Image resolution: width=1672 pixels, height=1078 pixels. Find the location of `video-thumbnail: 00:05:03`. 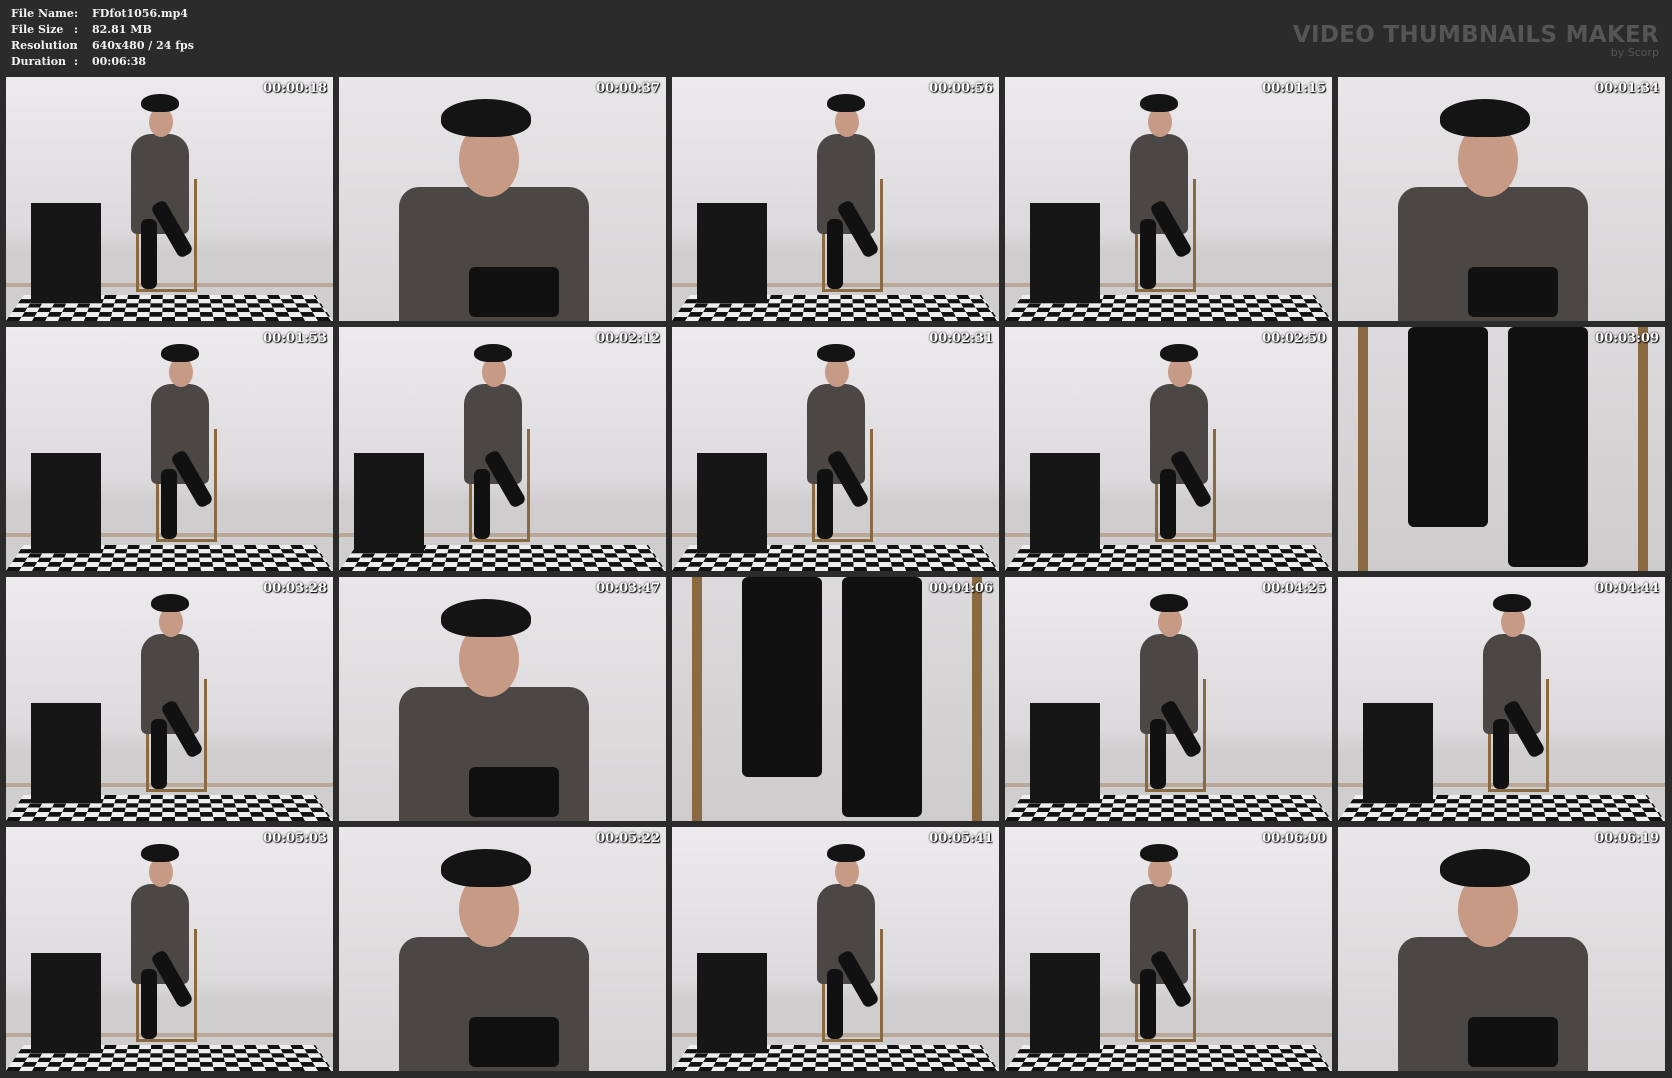

video-thumbnail: 00:05:03 is located at coordinates (169, 949).